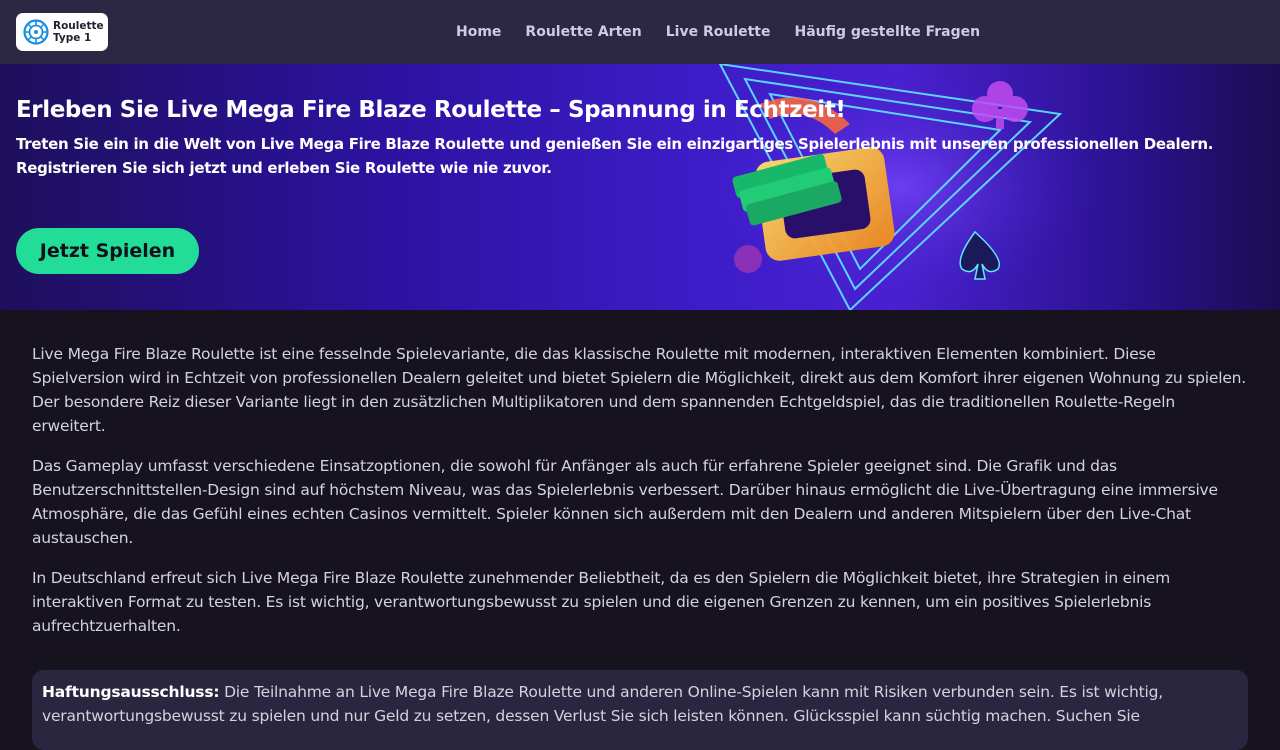  Describe the element at coordinates (72, 38) in the screenshot. I see `logo-line2: Type 1` at that location.